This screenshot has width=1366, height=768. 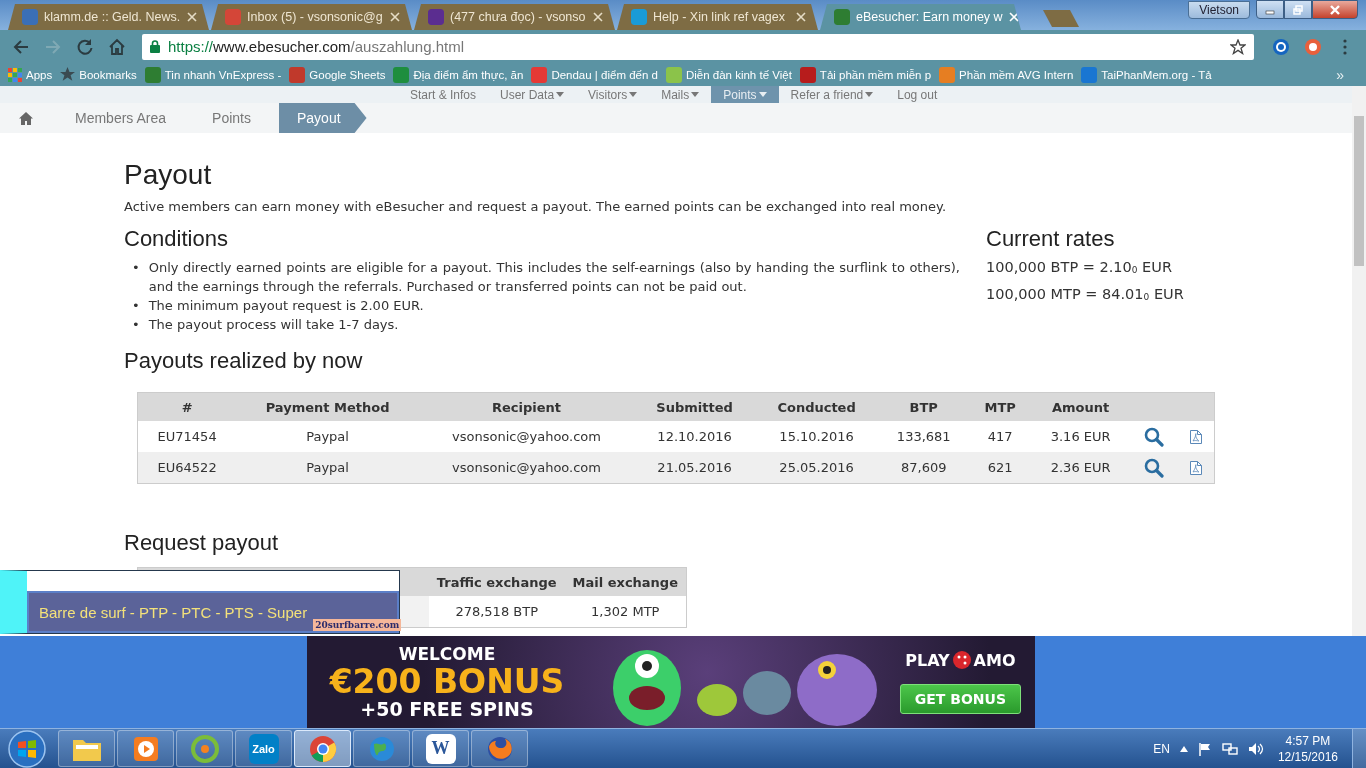 I want to click on table-cell: 278,518 BTP, so click(x=496, y=612).